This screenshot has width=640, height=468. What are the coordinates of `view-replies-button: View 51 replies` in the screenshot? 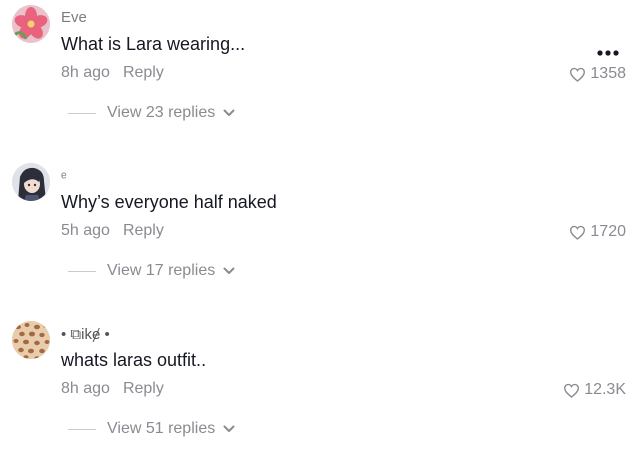 It's located at (151, 429).